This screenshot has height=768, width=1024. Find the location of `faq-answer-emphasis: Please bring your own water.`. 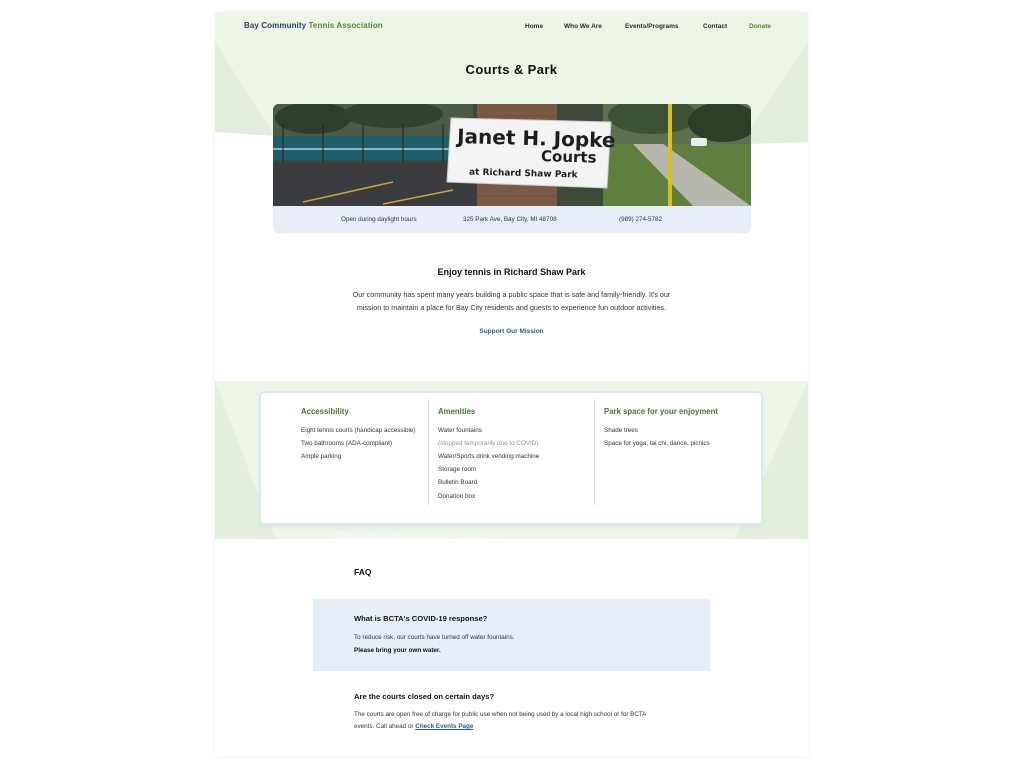

faq-answer-emphasis: Please bring your own water. is located at coordinates (397, 650).